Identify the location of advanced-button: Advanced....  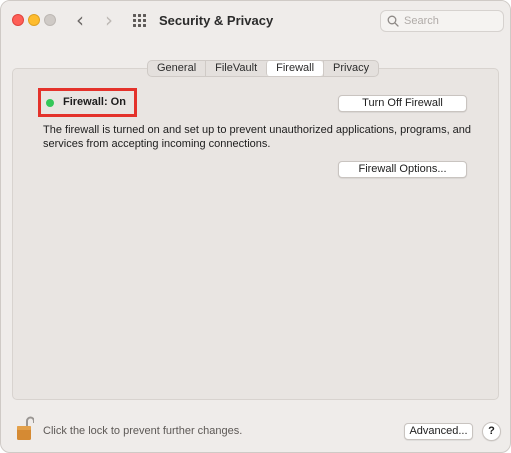
(438, 431).